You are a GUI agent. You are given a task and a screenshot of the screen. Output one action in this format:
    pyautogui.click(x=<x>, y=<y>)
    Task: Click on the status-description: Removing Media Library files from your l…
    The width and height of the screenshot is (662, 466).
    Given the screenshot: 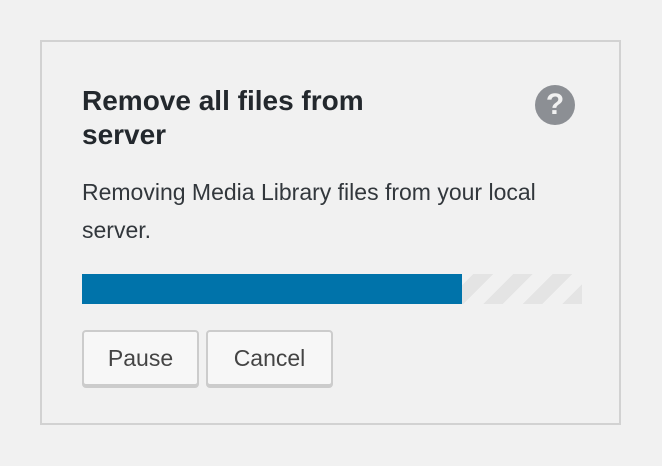 What is the action you would take?
    pyautogui.click(x=309, y=211)
    